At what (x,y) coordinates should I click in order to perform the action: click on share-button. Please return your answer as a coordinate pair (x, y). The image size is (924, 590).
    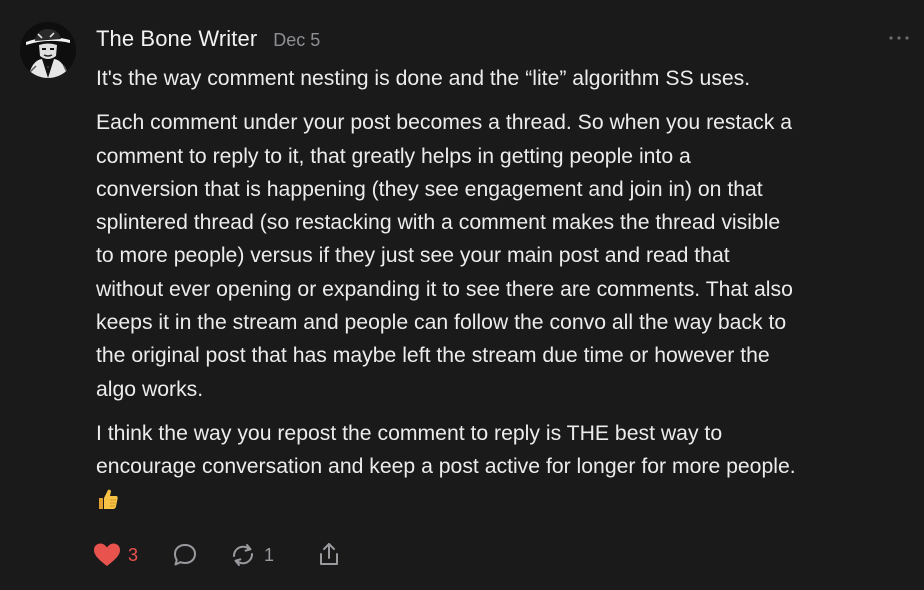
    Looking at the image, I should click on (329, 555).